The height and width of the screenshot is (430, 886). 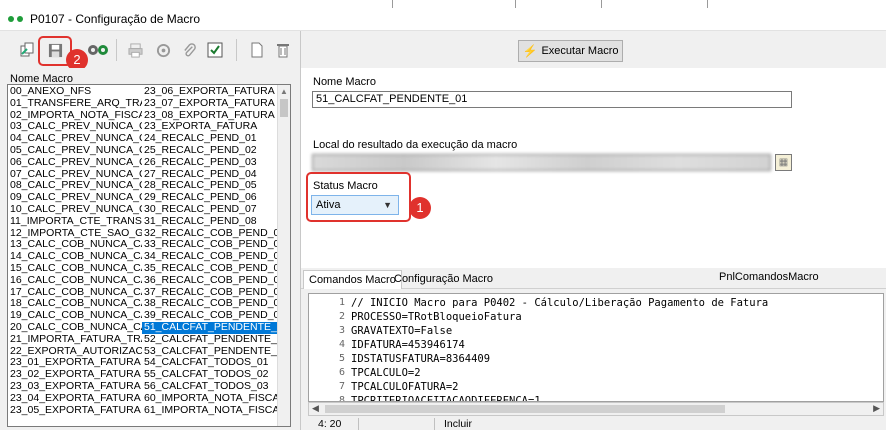 What do you see at coordinates (210, 210) in the screenshot?
I see `macro-list-item: 30_RECALC_PEND_07` at bounding box center [210, 210].